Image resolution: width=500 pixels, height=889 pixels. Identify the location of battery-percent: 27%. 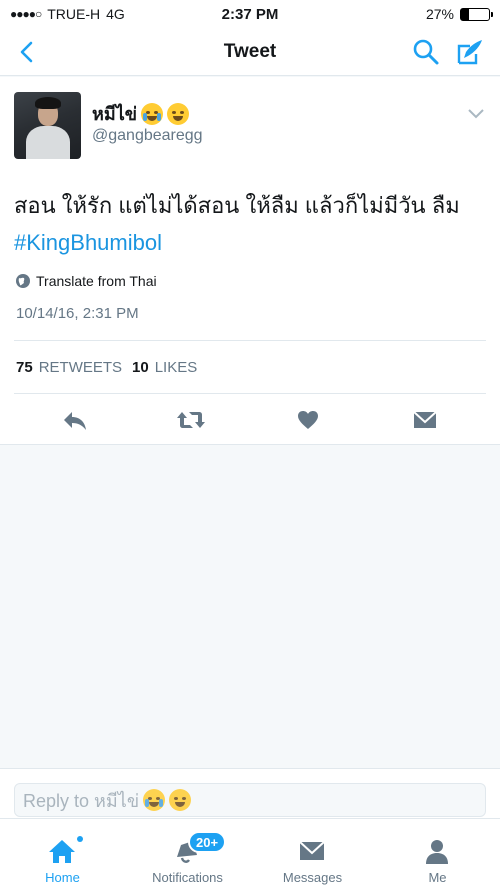
(439, 14).